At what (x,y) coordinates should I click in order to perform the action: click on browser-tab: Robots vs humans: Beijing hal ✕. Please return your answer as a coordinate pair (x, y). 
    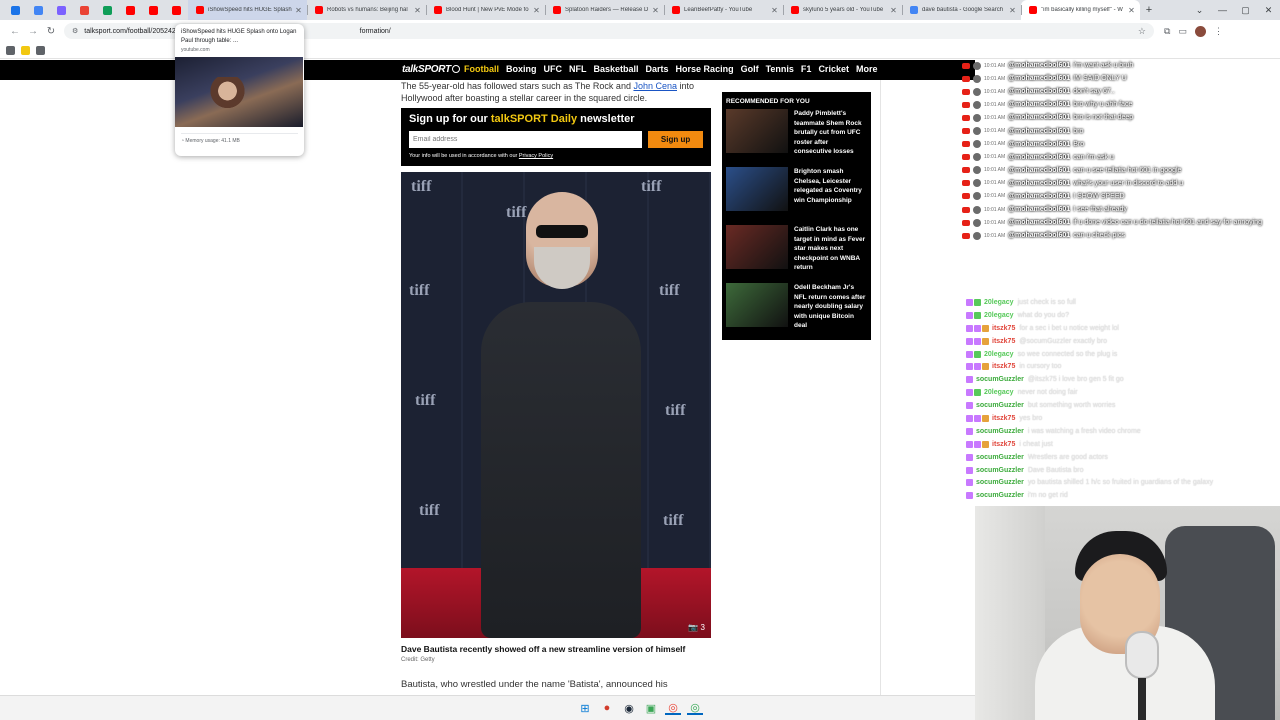
    Looking at the image, I should click on (366, 10).